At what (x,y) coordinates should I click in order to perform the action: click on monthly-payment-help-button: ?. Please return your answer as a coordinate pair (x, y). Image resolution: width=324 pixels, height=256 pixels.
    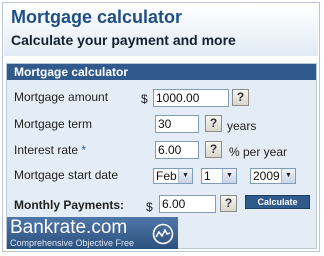
    Looking at the image, I should click on (228, 203).